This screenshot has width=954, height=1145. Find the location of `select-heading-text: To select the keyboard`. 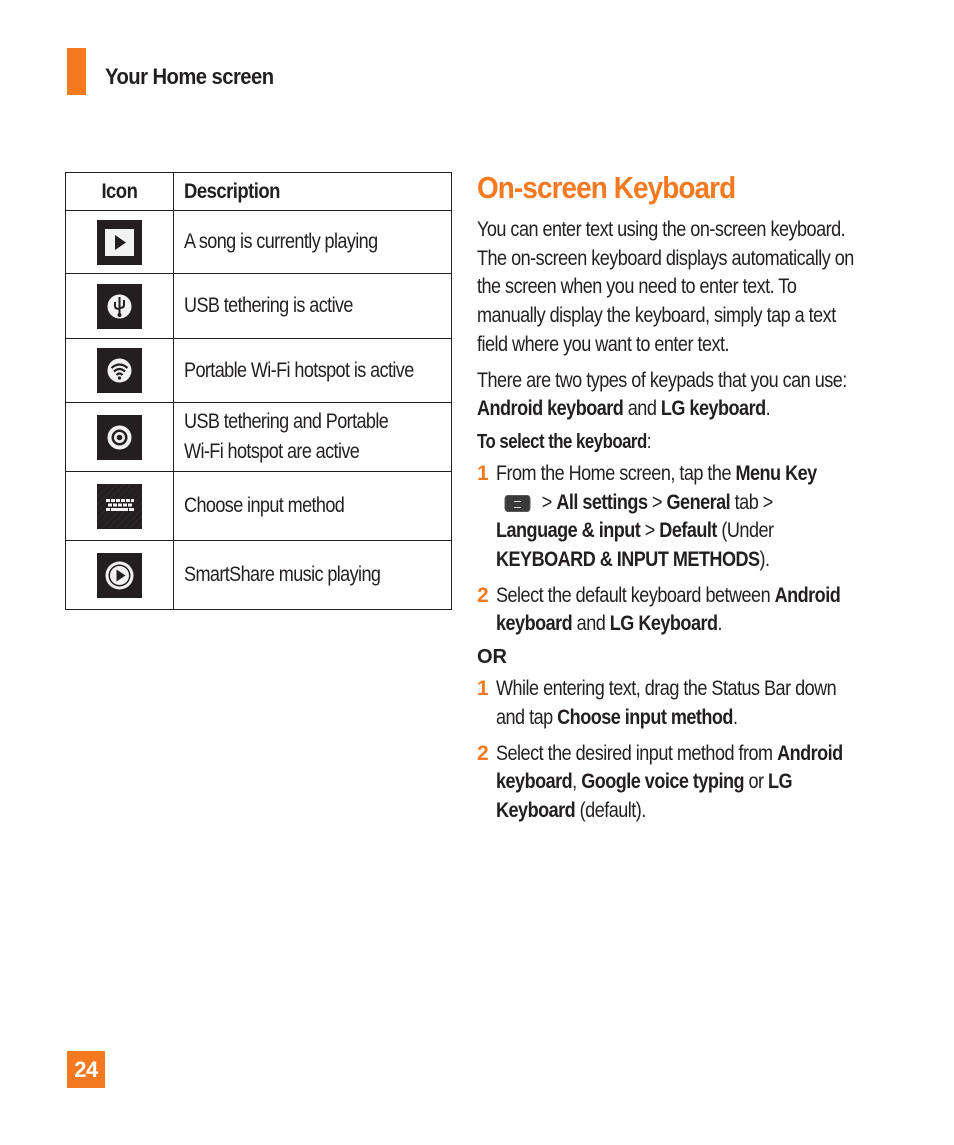

select-heading-text: To select the keyboard is located at coordinates (562, 441).